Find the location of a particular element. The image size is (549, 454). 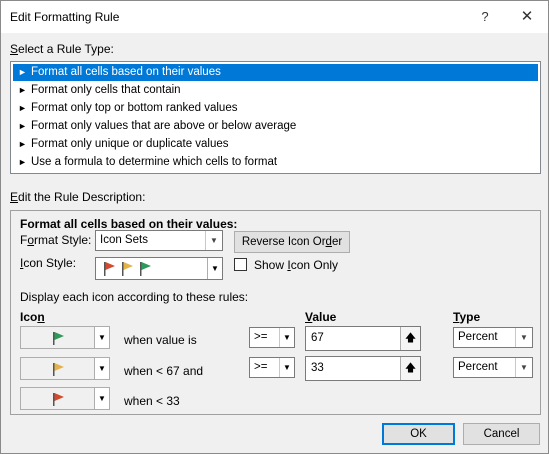

value-1-input: 67 🡅 is located at coordinates (363, 338).